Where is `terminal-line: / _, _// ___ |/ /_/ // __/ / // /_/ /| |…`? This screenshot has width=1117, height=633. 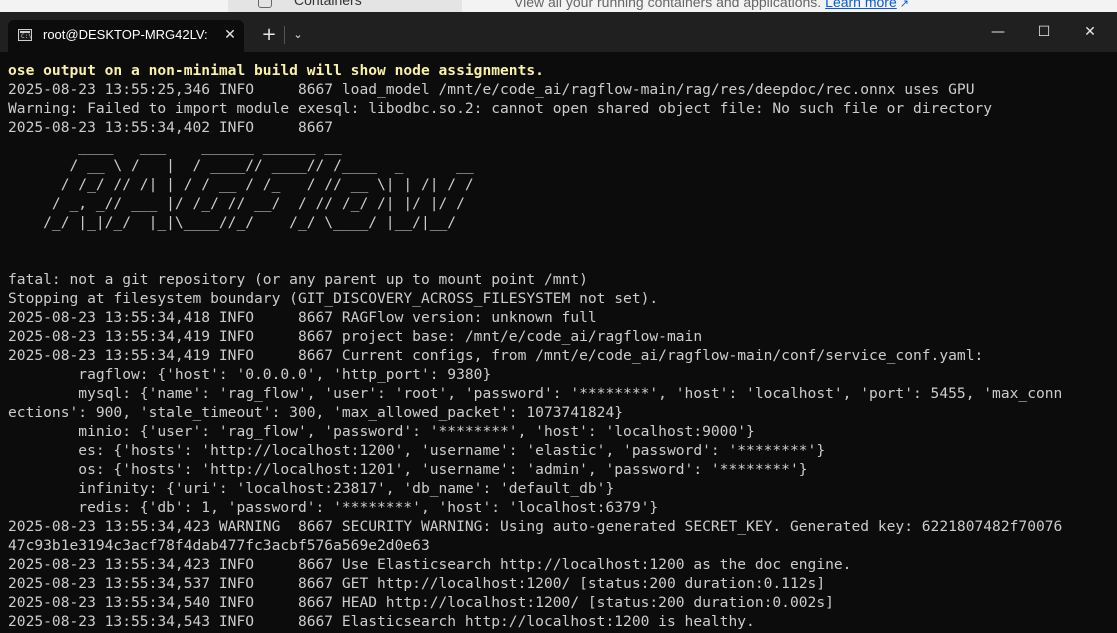
terminal-line: / _, _// ___ |/ /_/ // __/ / // /_/ /| |… is located at coordinates (236, 203).